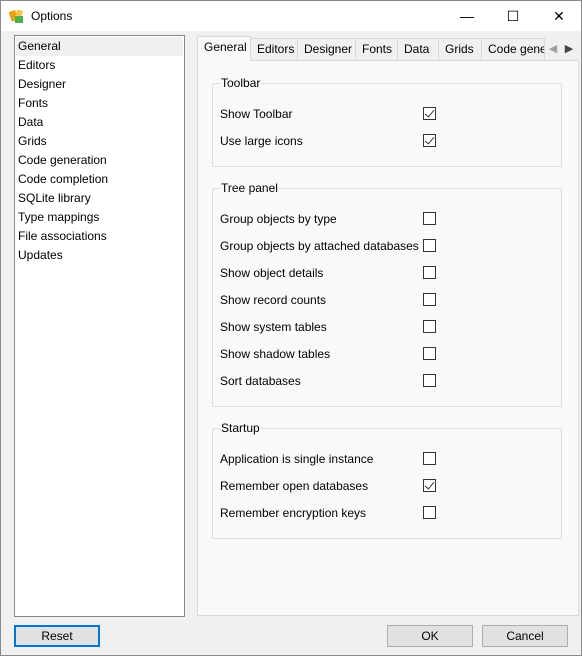 This screenshot has height=656, width=582. What do you see at coordinates (99, 217) in the screenshot?
I see `category-item-type-mappings: Type mappings` at bounding box center [99, 217].